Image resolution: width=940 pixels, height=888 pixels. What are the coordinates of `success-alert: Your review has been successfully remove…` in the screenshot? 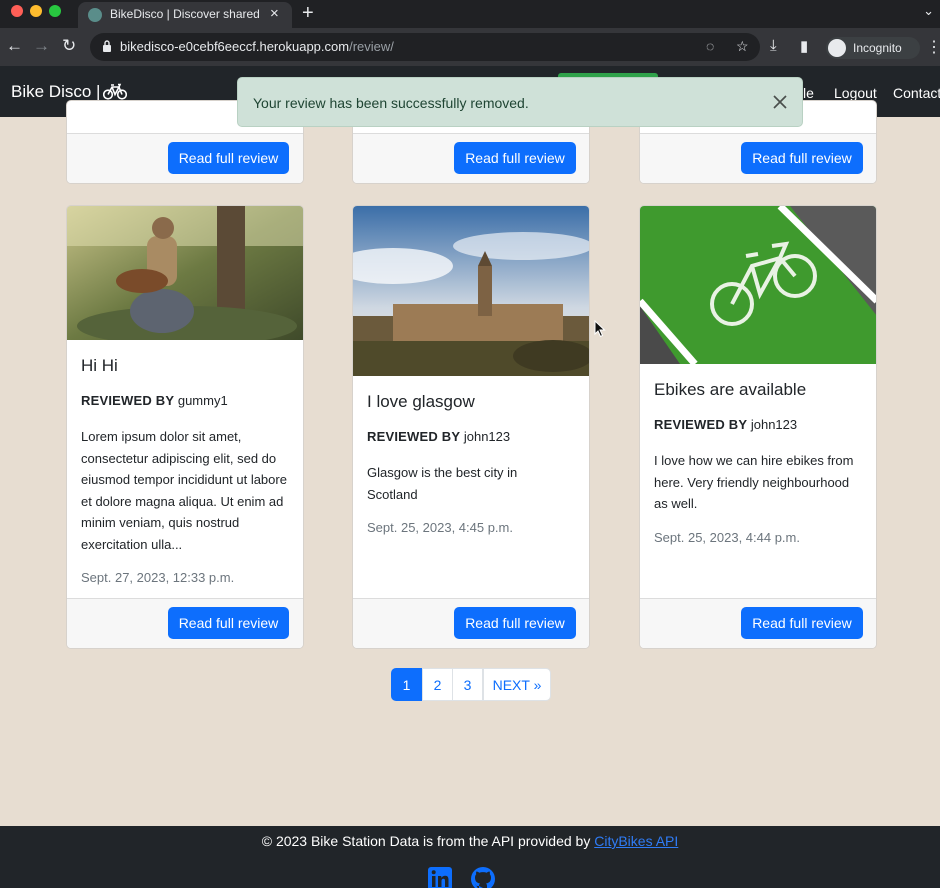 It's located at (520, 102).